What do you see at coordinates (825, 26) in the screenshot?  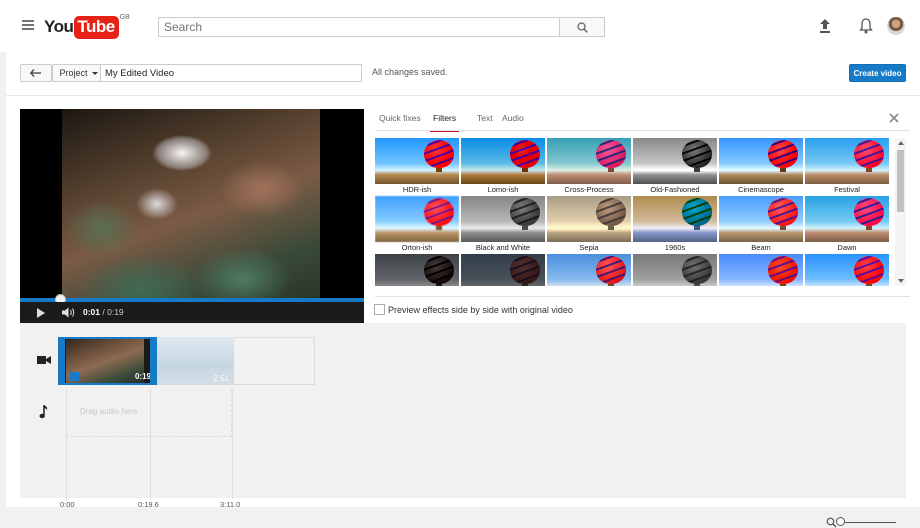 I see `upload-icon` at bounding box center [825, 26].